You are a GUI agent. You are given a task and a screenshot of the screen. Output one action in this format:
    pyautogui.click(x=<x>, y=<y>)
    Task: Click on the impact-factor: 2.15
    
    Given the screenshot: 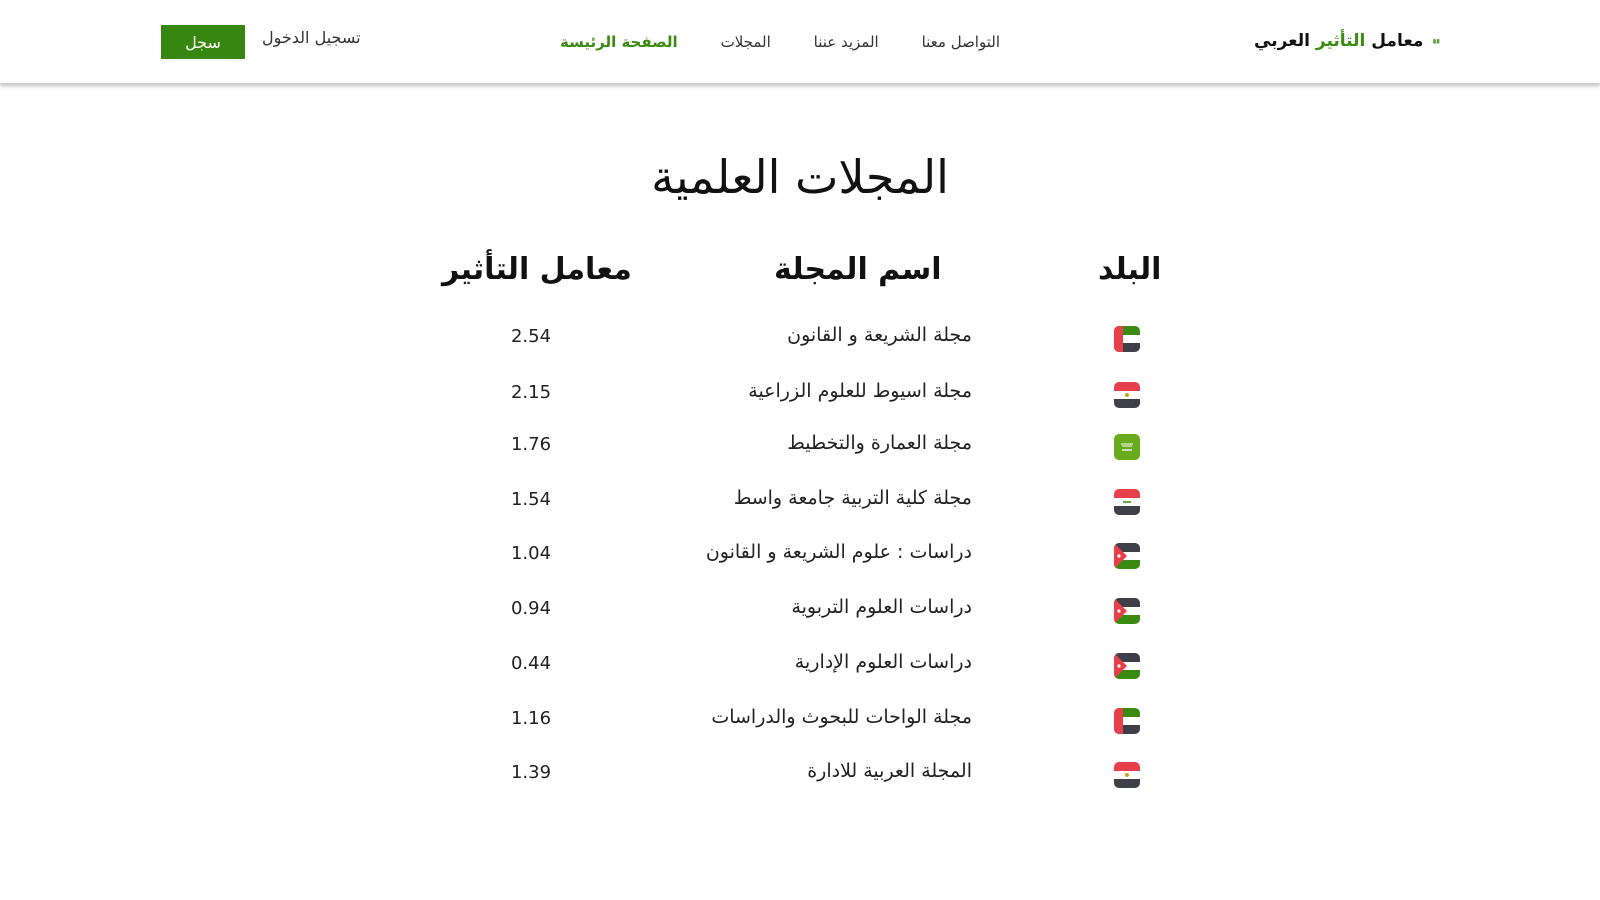 What is the action you would take?
    pyautogui.click(x=531, y=392)
    